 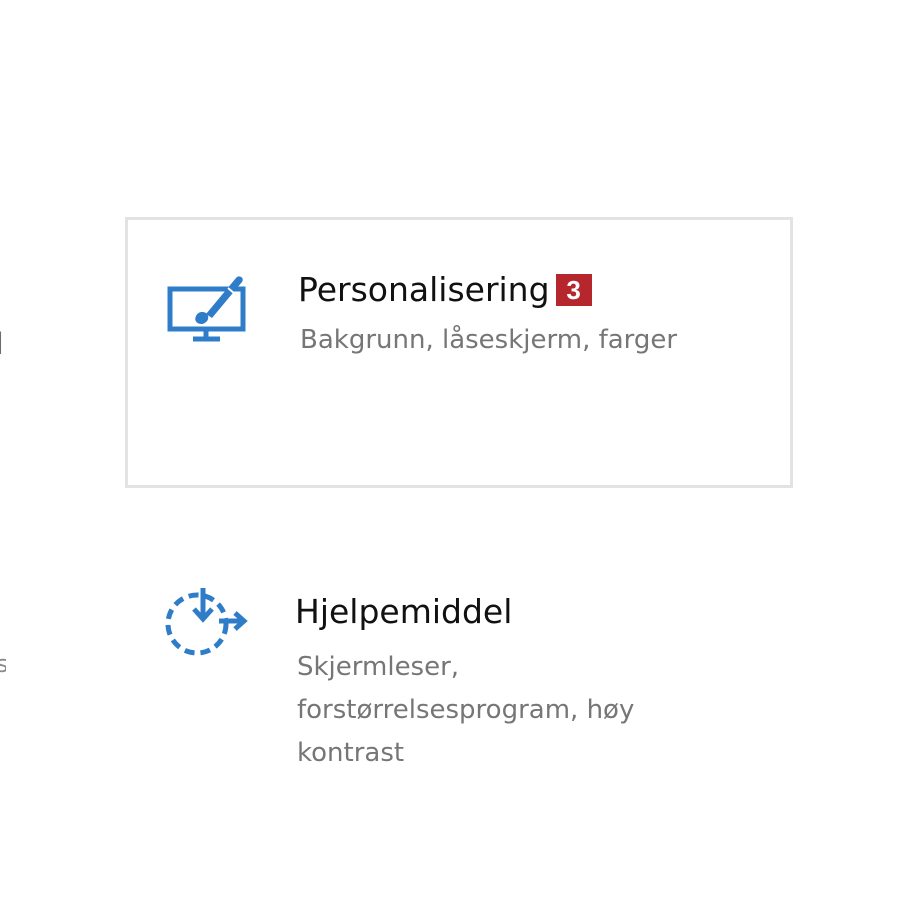 I want to click on personalization-title: Personalisering 3, so click(x=445, y=290).